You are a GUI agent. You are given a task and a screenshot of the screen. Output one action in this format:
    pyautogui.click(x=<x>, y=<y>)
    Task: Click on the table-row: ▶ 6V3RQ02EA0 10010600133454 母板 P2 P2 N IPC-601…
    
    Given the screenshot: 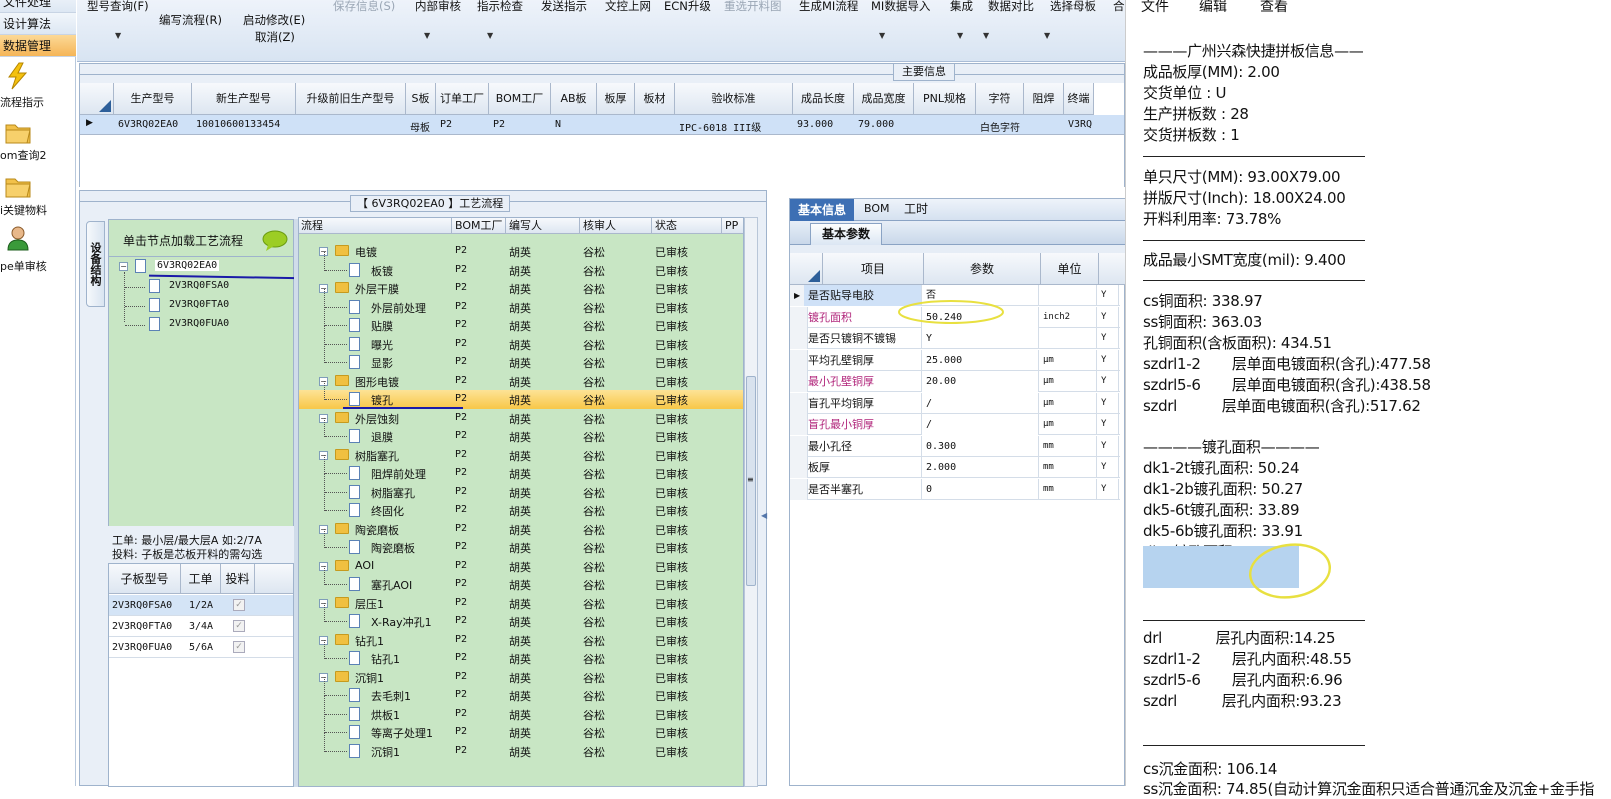 What is the action you would take?
    pyautogui.click(x=602, y=125)
    